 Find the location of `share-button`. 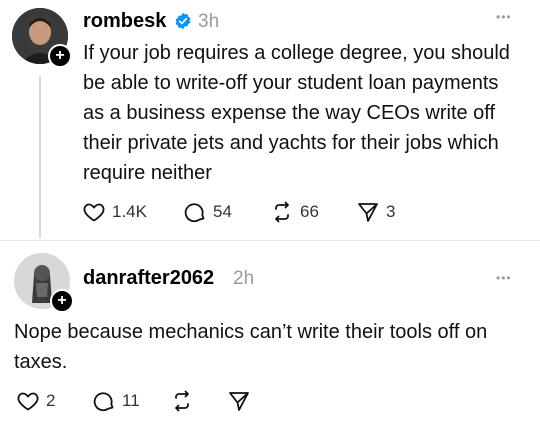

share-button is located at coordinates (239, 401).